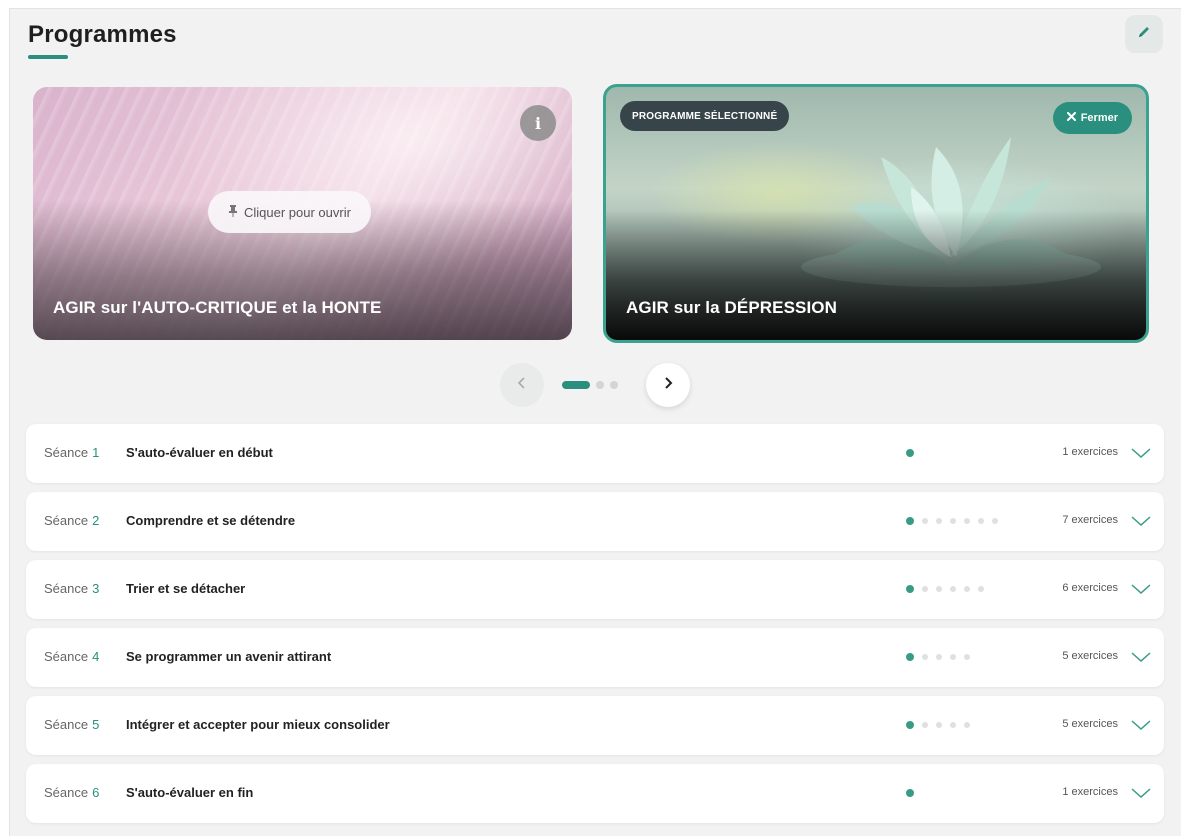 The height and width of the screenshot is (836, 1183). What do you see at coordinates (199, 452) in the screenshot?
I see `session-title: S'auto-évaluer en début` at bounding box center [199, 452].